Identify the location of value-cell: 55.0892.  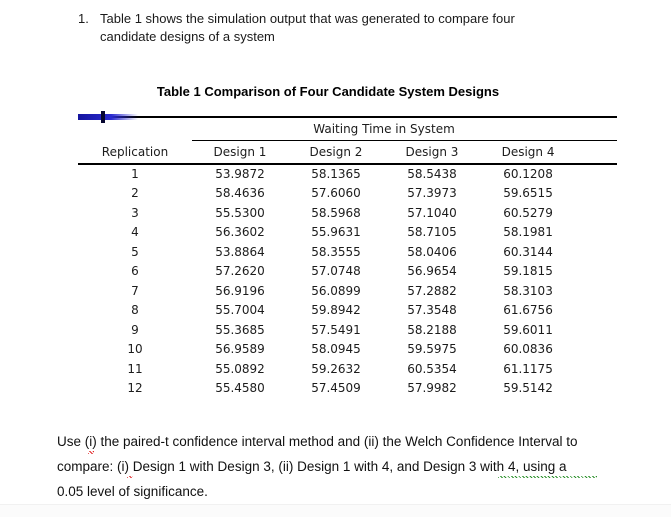
(240, 368).